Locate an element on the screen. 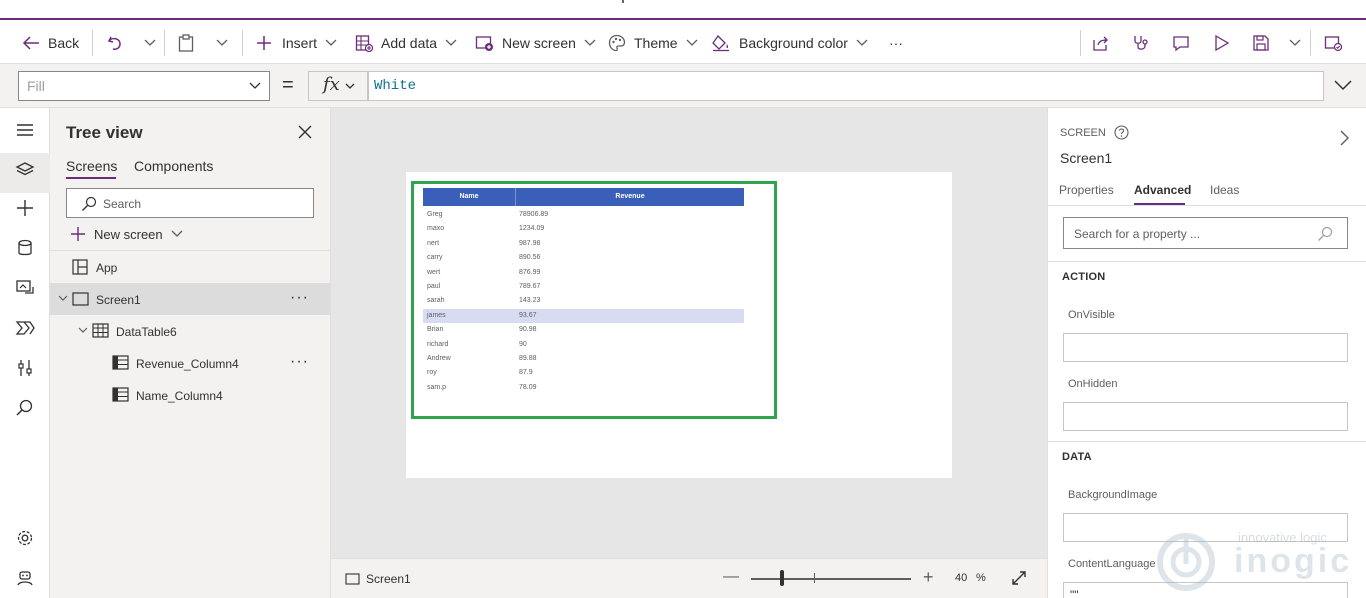 This screenshot has width=1366, height=598. background-color-button: Background color is located at coordinates (789, 43).